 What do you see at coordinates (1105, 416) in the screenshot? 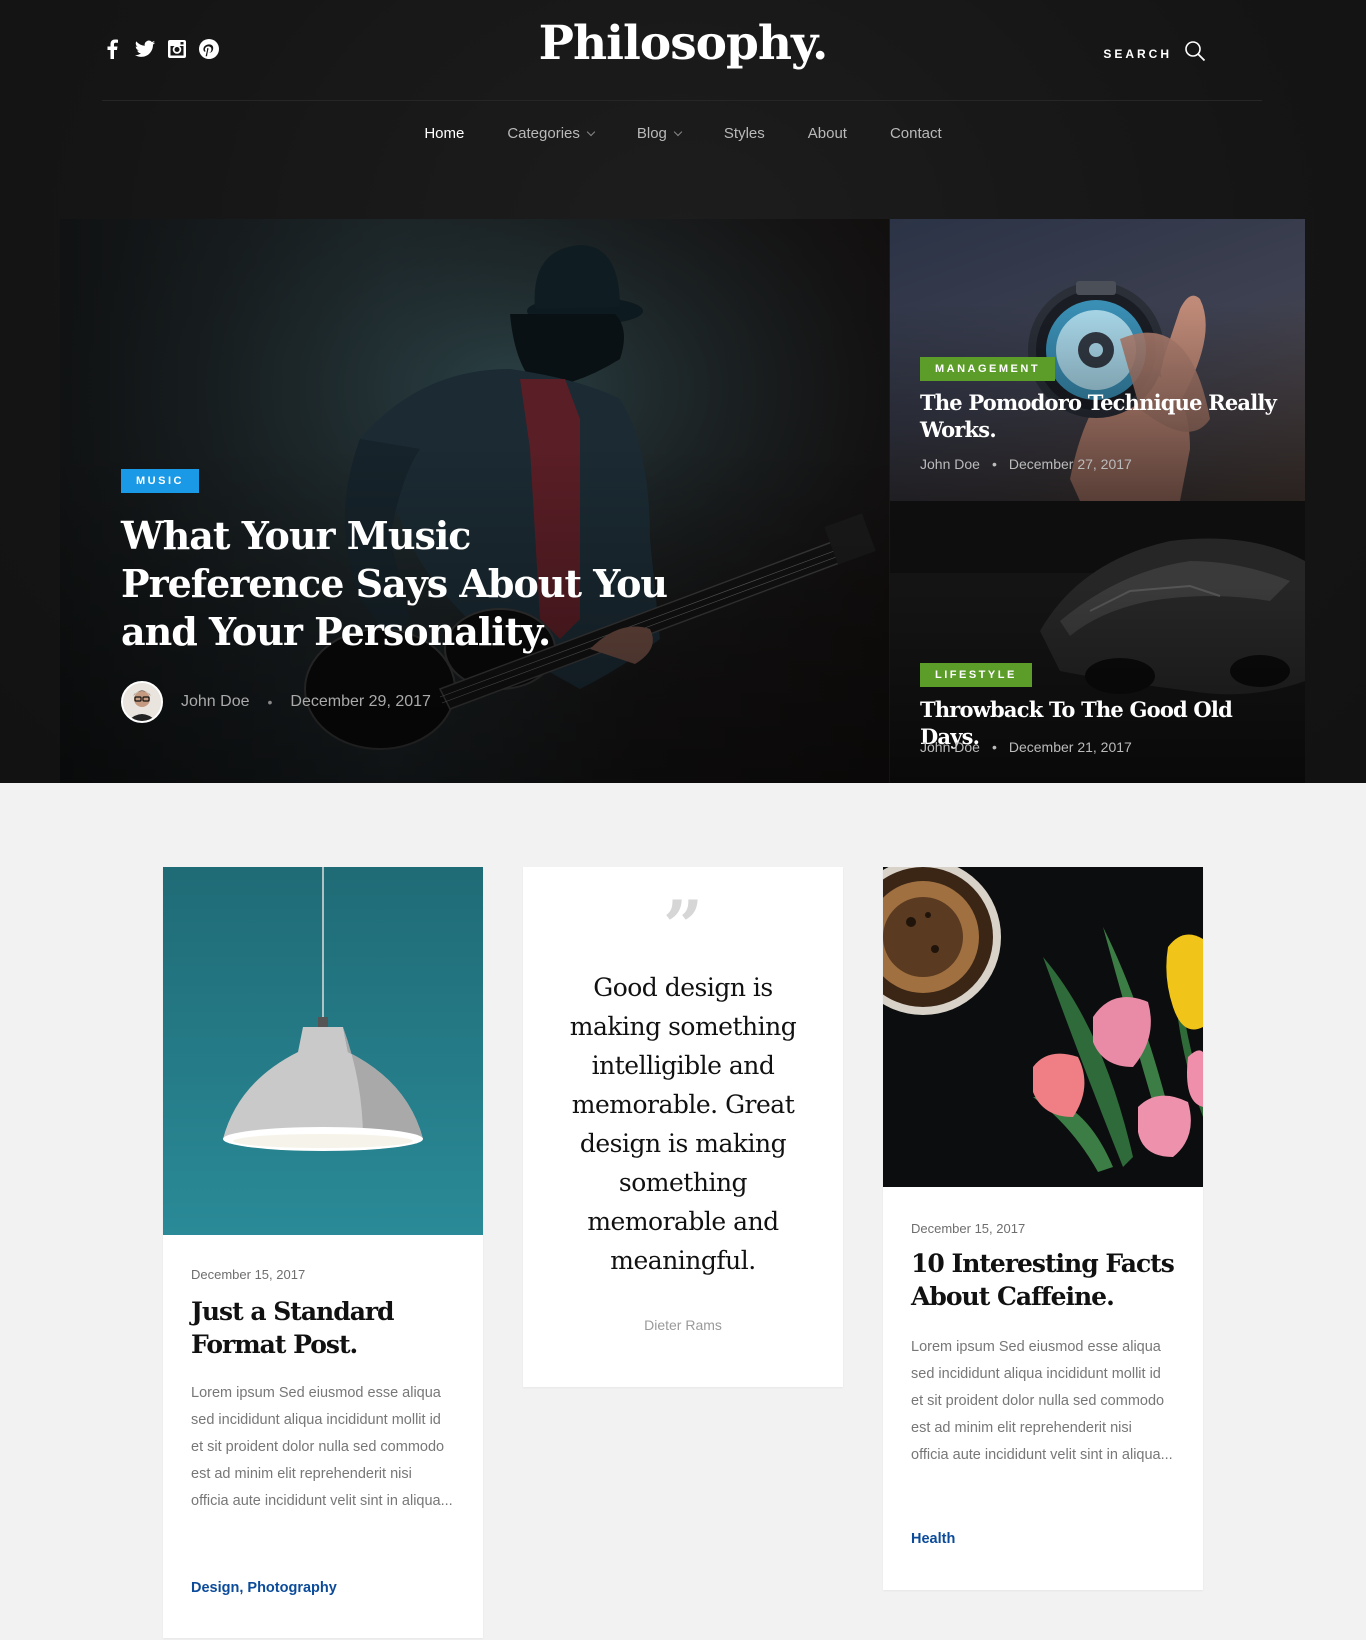
I see `featured-side-title: The Pomodoro Technique Really Works.` at bounding box center [1105, 416].